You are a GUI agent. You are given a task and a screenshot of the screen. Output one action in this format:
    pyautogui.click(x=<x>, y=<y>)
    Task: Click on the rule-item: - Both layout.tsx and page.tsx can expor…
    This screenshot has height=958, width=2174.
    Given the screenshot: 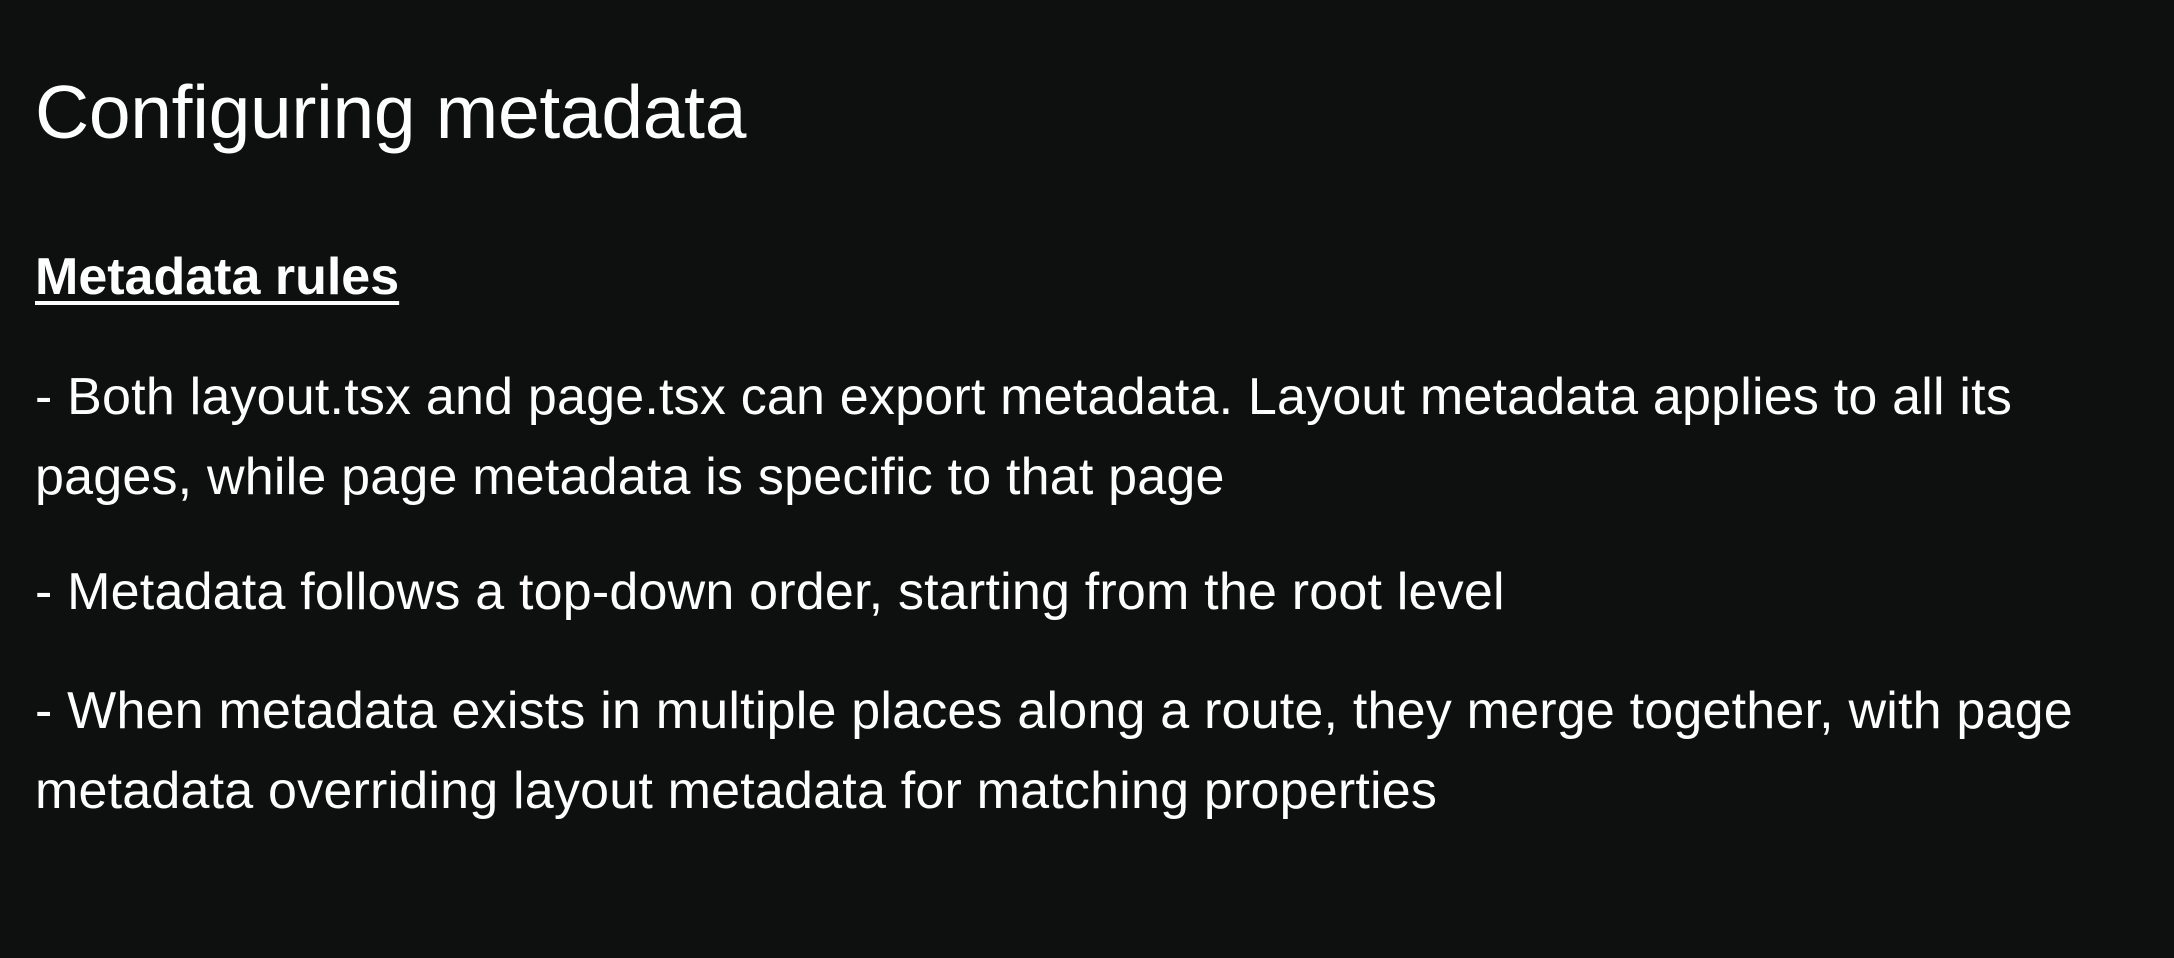 What is the action you would take?
    pyautogui.click(x=1024, y=437)
    